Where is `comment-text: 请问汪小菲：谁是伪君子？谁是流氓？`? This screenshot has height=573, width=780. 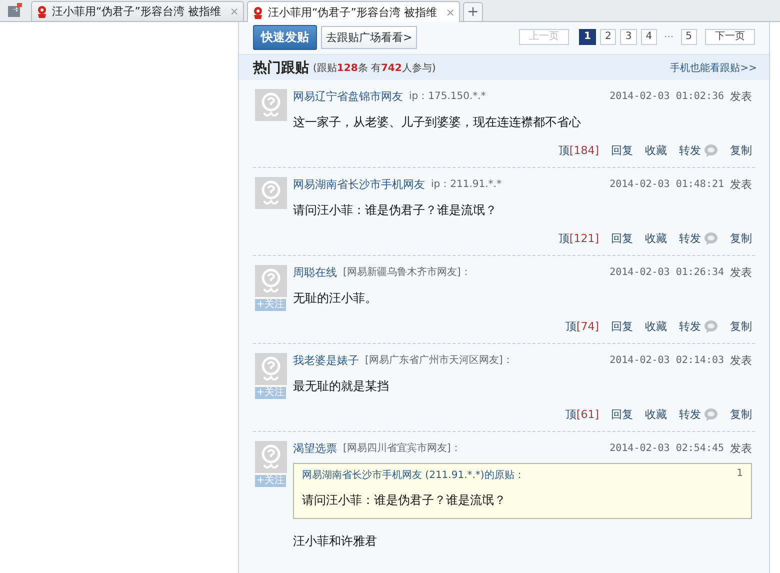 comment-text: 请问汪小菲：谁是伪君子？谁是流氓？ is located at coordinates (395, 210).